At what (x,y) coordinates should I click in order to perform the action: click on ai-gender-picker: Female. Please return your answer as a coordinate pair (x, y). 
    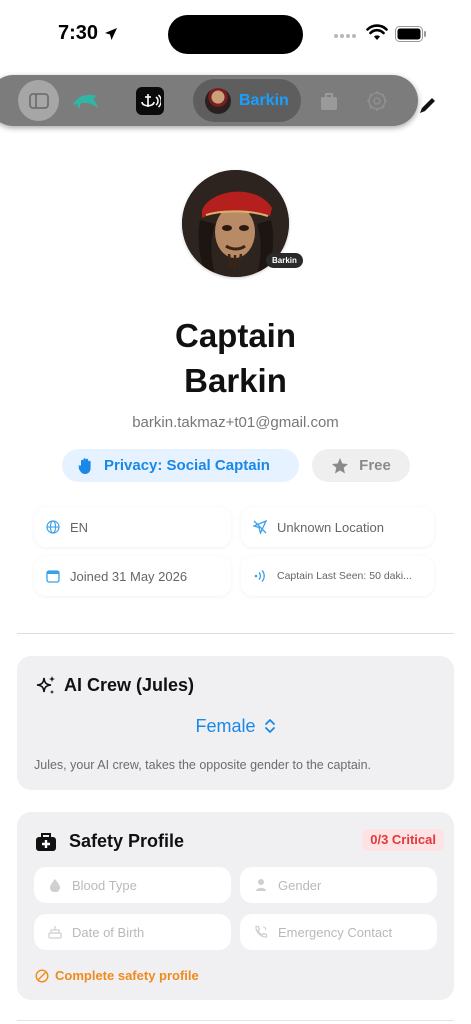
    Looking at the image, I should click on (235, 726).